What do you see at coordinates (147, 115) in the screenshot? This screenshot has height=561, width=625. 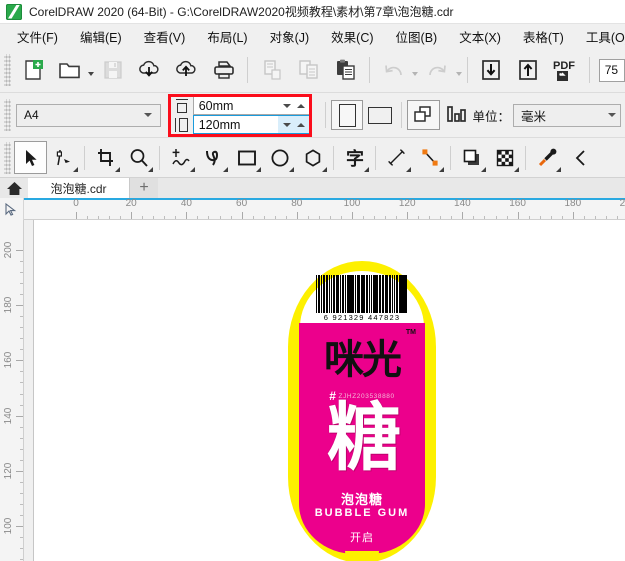 I see `chevron-down-icon` at bounding box center [147, 115].